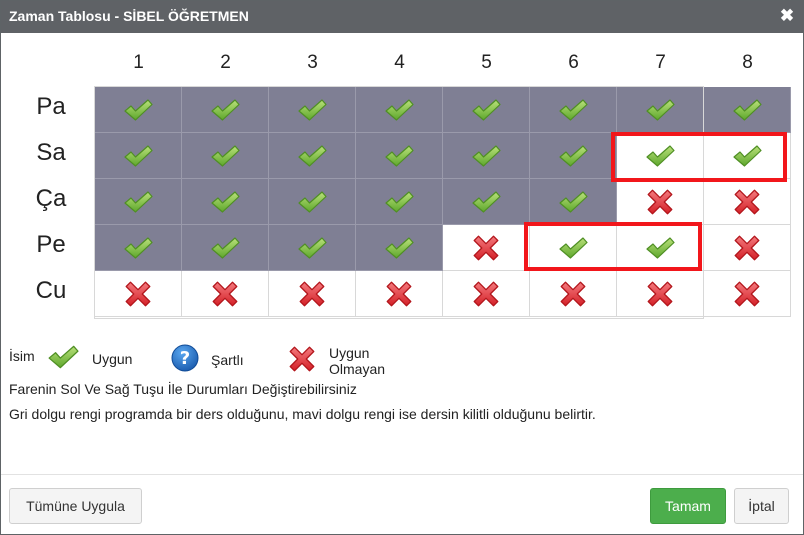  Describe the element at coordinates (51, 290) in the screenshot. I see `day-header-4: Cu` at that location.